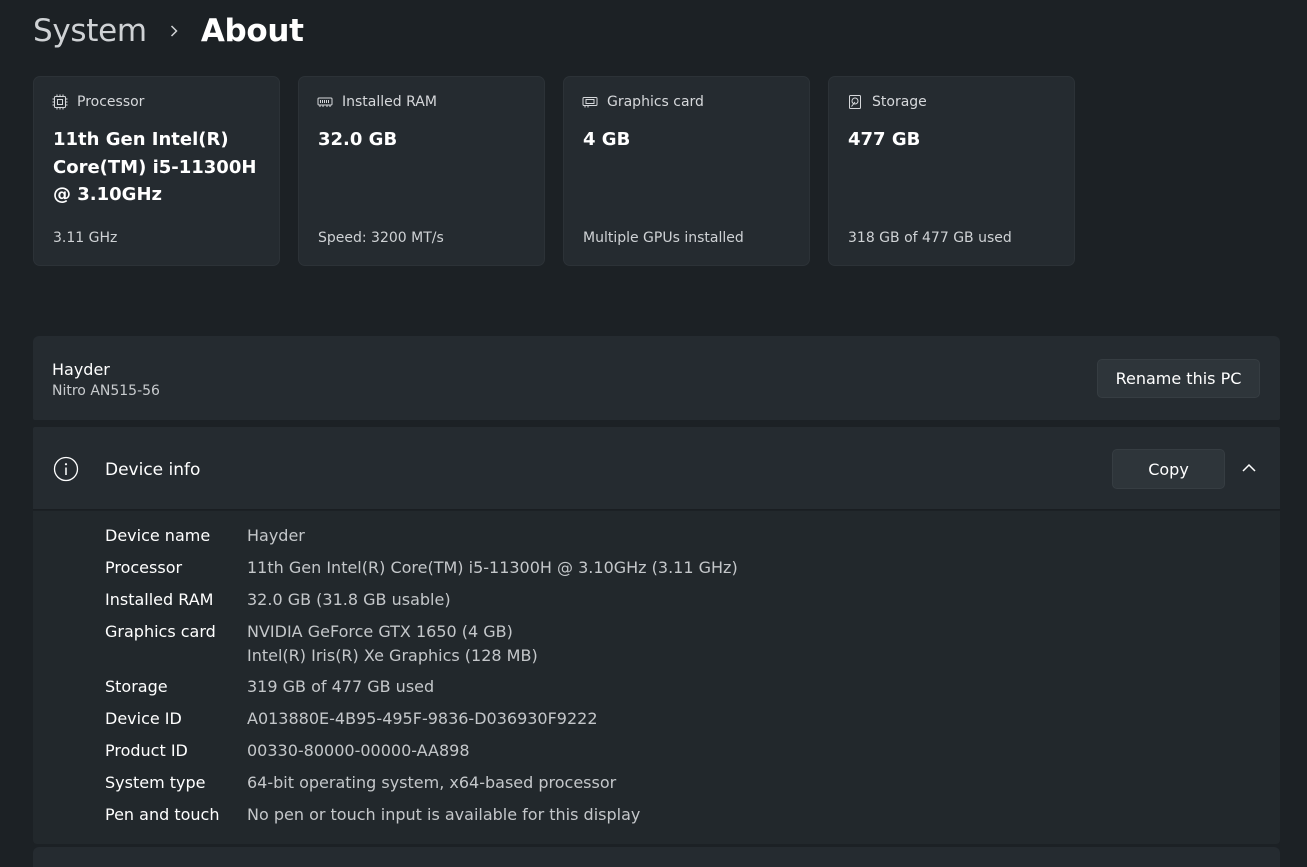 This screenshot has height=867, width=1307. Describe the element at coordinates (392, 655) in the screenshot. I see `spec-value-secondary: Intel(R) Iris(R) Xe Graphics (128 MB)` at that location.